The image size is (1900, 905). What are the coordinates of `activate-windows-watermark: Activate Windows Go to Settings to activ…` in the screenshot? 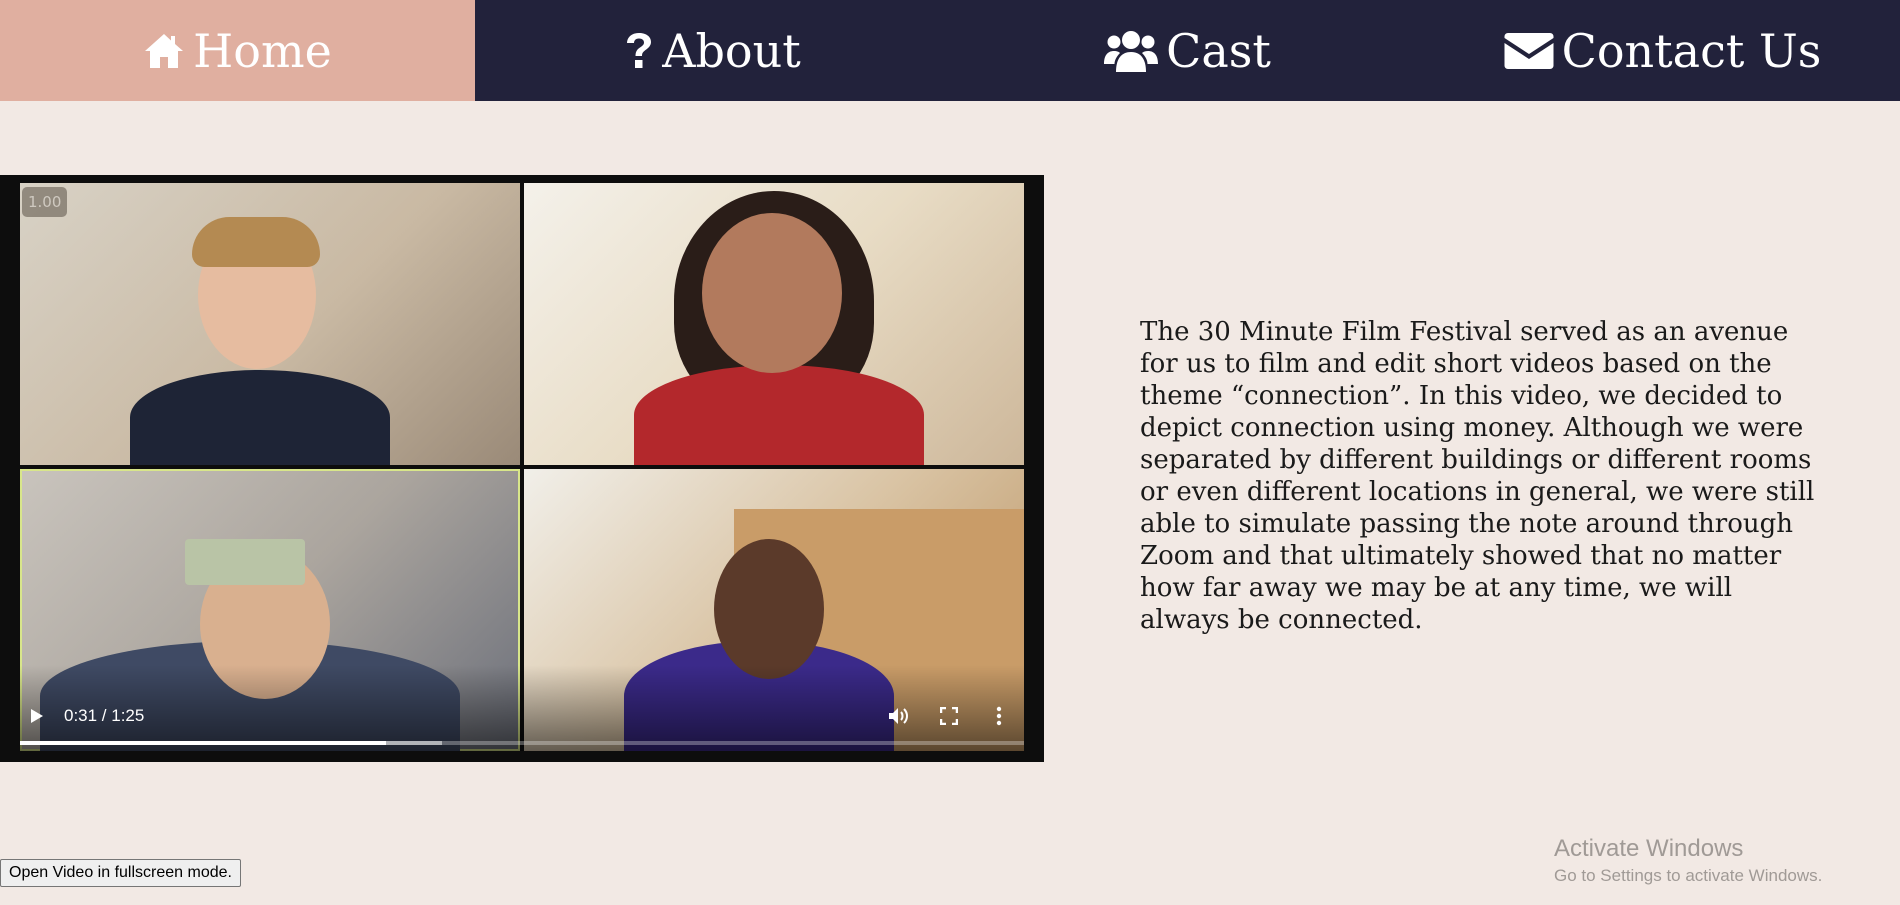 It's located at (1688, 861).